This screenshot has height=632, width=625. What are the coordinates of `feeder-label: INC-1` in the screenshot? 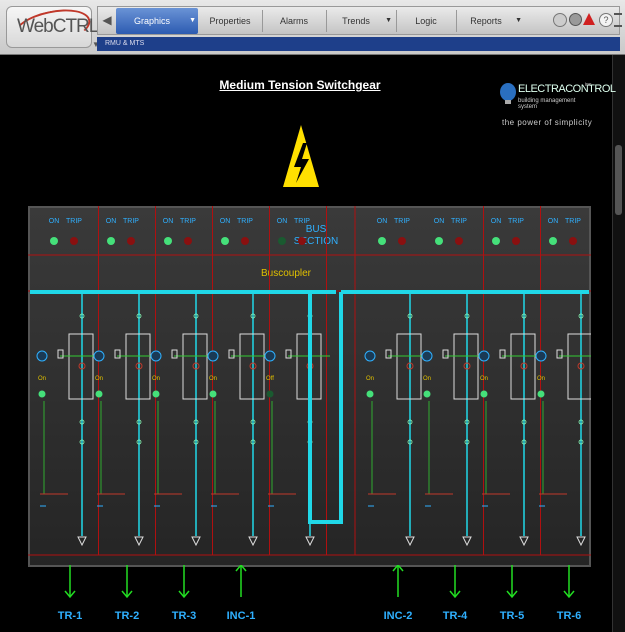 It's located at (241, 616).